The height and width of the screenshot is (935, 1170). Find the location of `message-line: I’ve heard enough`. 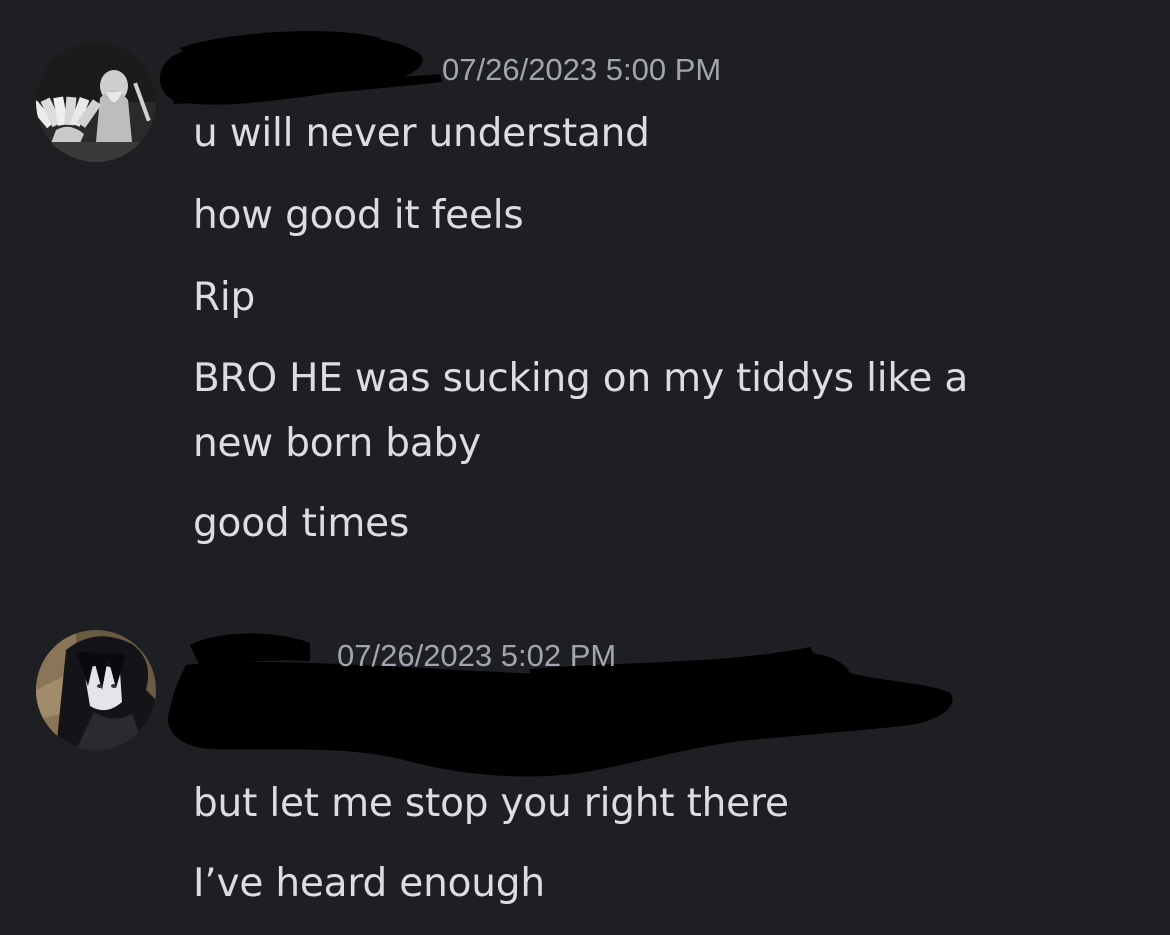

message-line: I’ve heard enough is located at coordinates (369, 883).